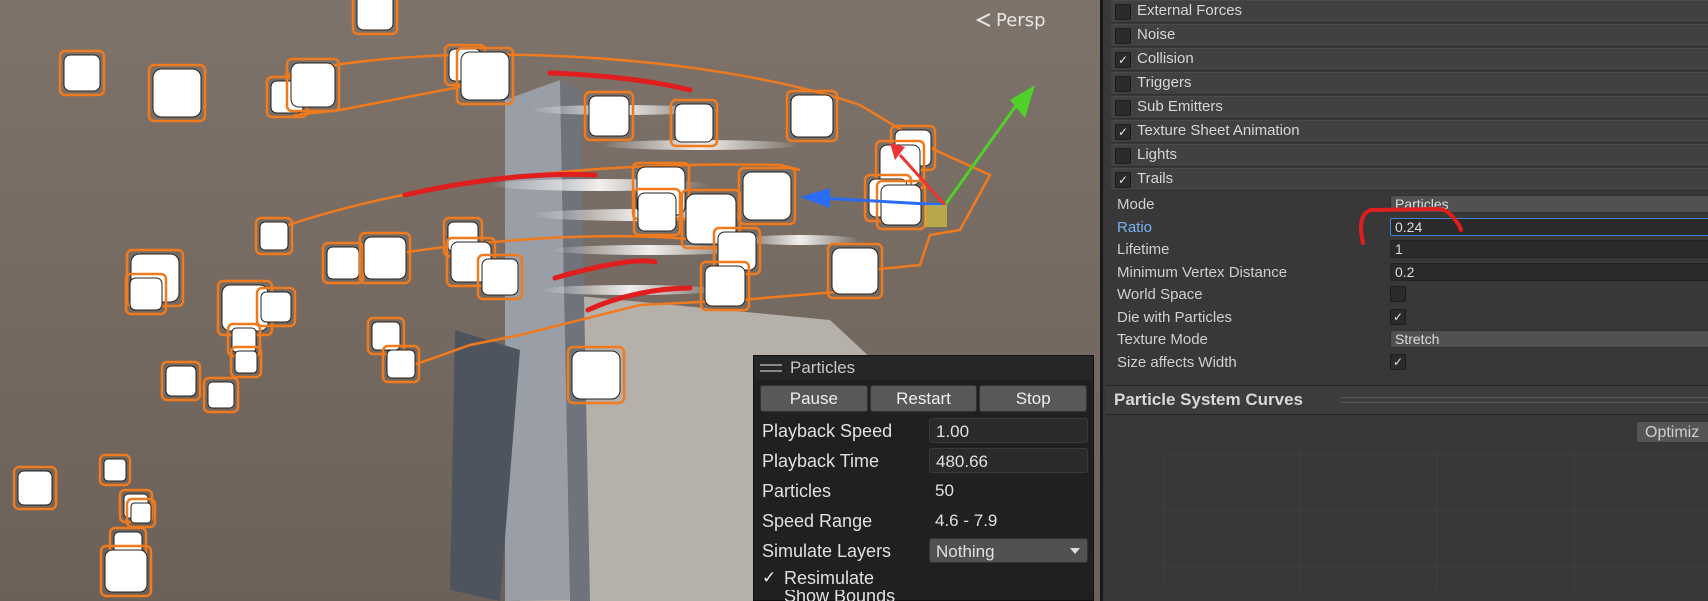 Image resolution: width=1708 pixels, height=601 pixels. What do you see at coordinates (966, 520) in the screenshot?
I see `speed-range-value: 4.6 - 7.9` at bounding box center [966, 520].